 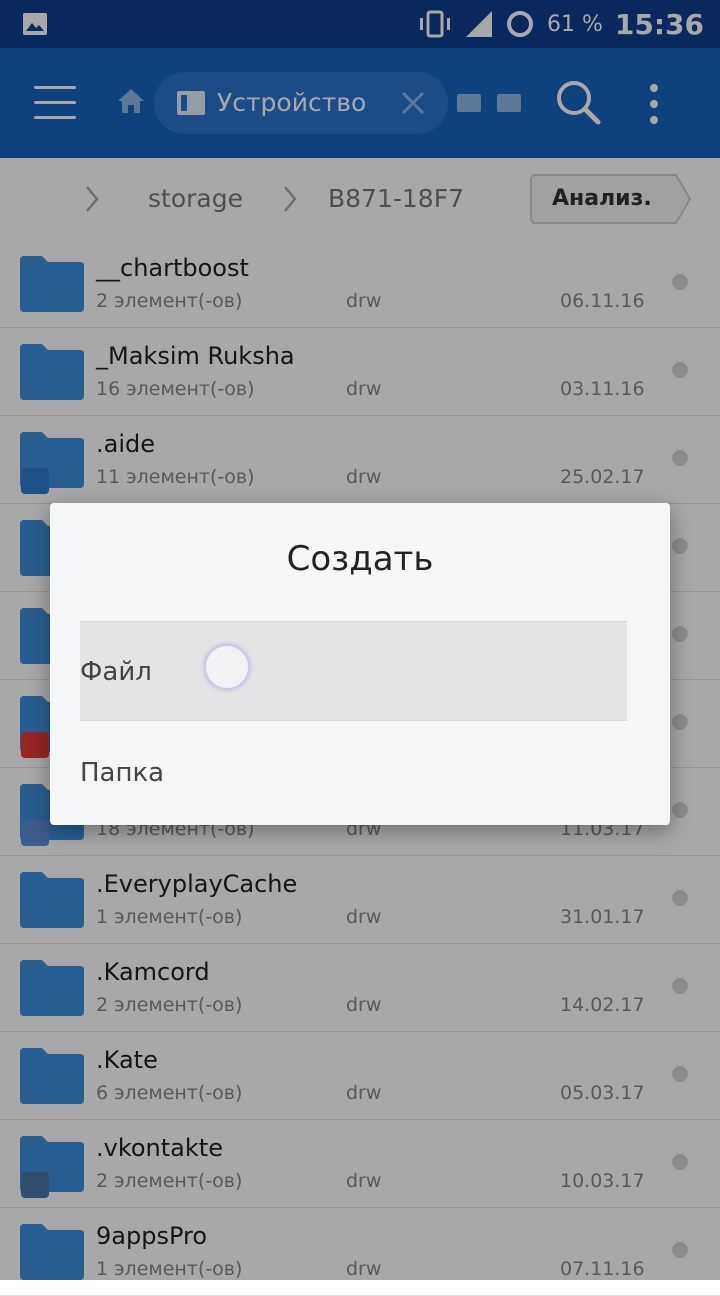 I want to click on create-folder-option: Папка, so click(x=353, y=773).